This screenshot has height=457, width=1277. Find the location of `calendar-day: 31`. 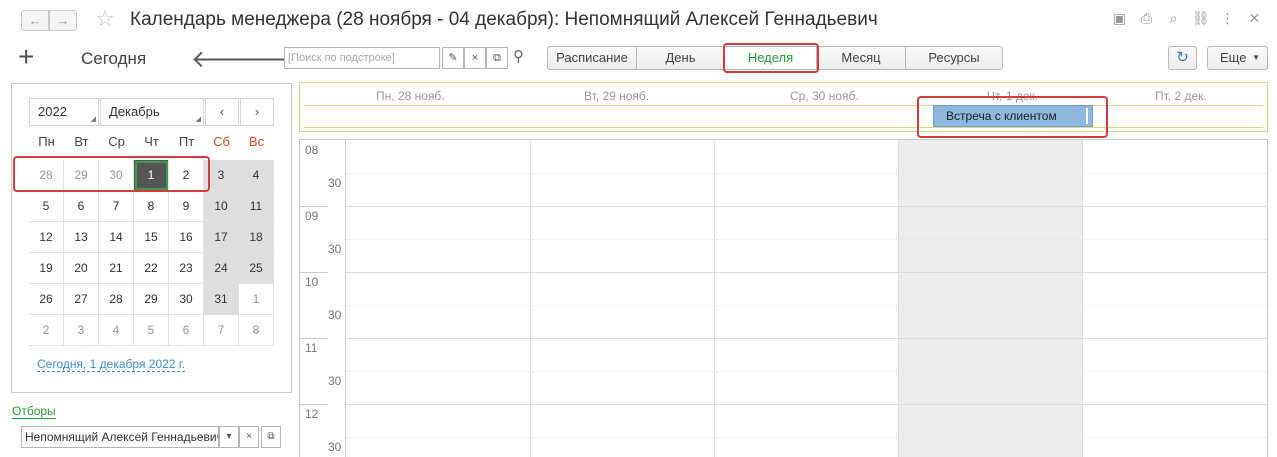

calendar-day: 31 is located at coordinates (221, 299).